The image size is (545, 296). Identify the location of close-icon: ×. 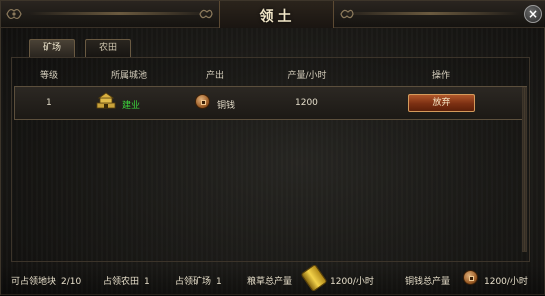
(533, 14).